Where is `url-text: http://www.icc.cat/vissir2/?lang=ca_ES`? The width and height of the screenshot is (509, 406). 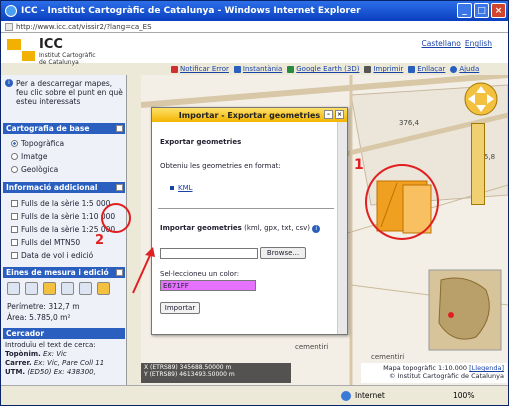 url-text: http://www.icc.cat/vissir2/?lang=ca_ES is located at coordinates (84, 27).